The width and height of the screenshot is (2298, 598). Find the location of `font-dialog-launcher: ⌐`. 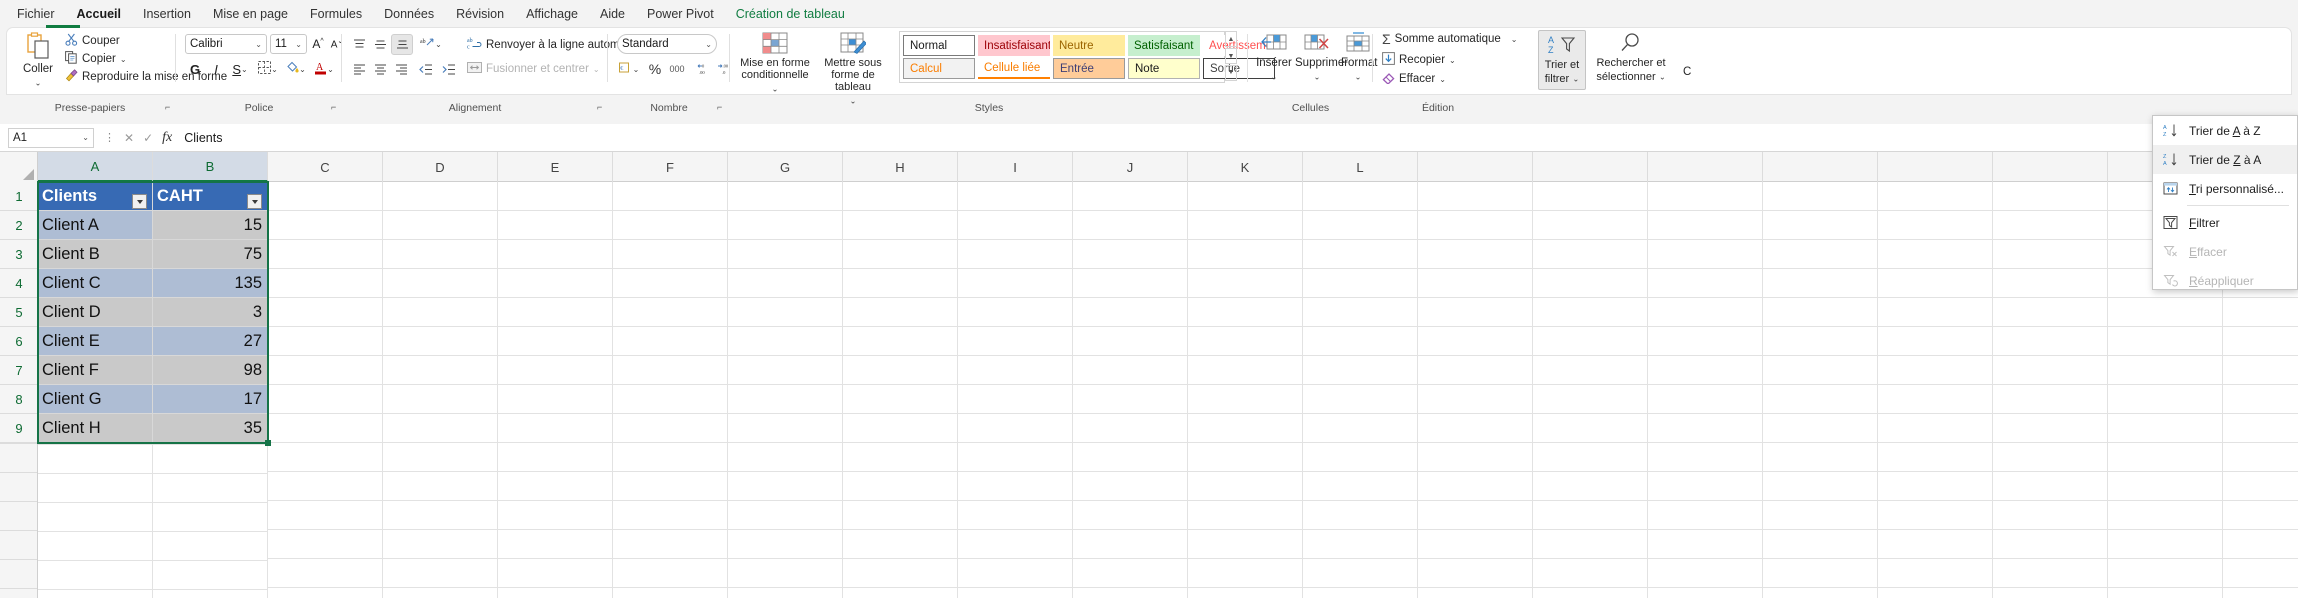

font-dialog-launcher: ⌐ is located at coordinates (333, 107).